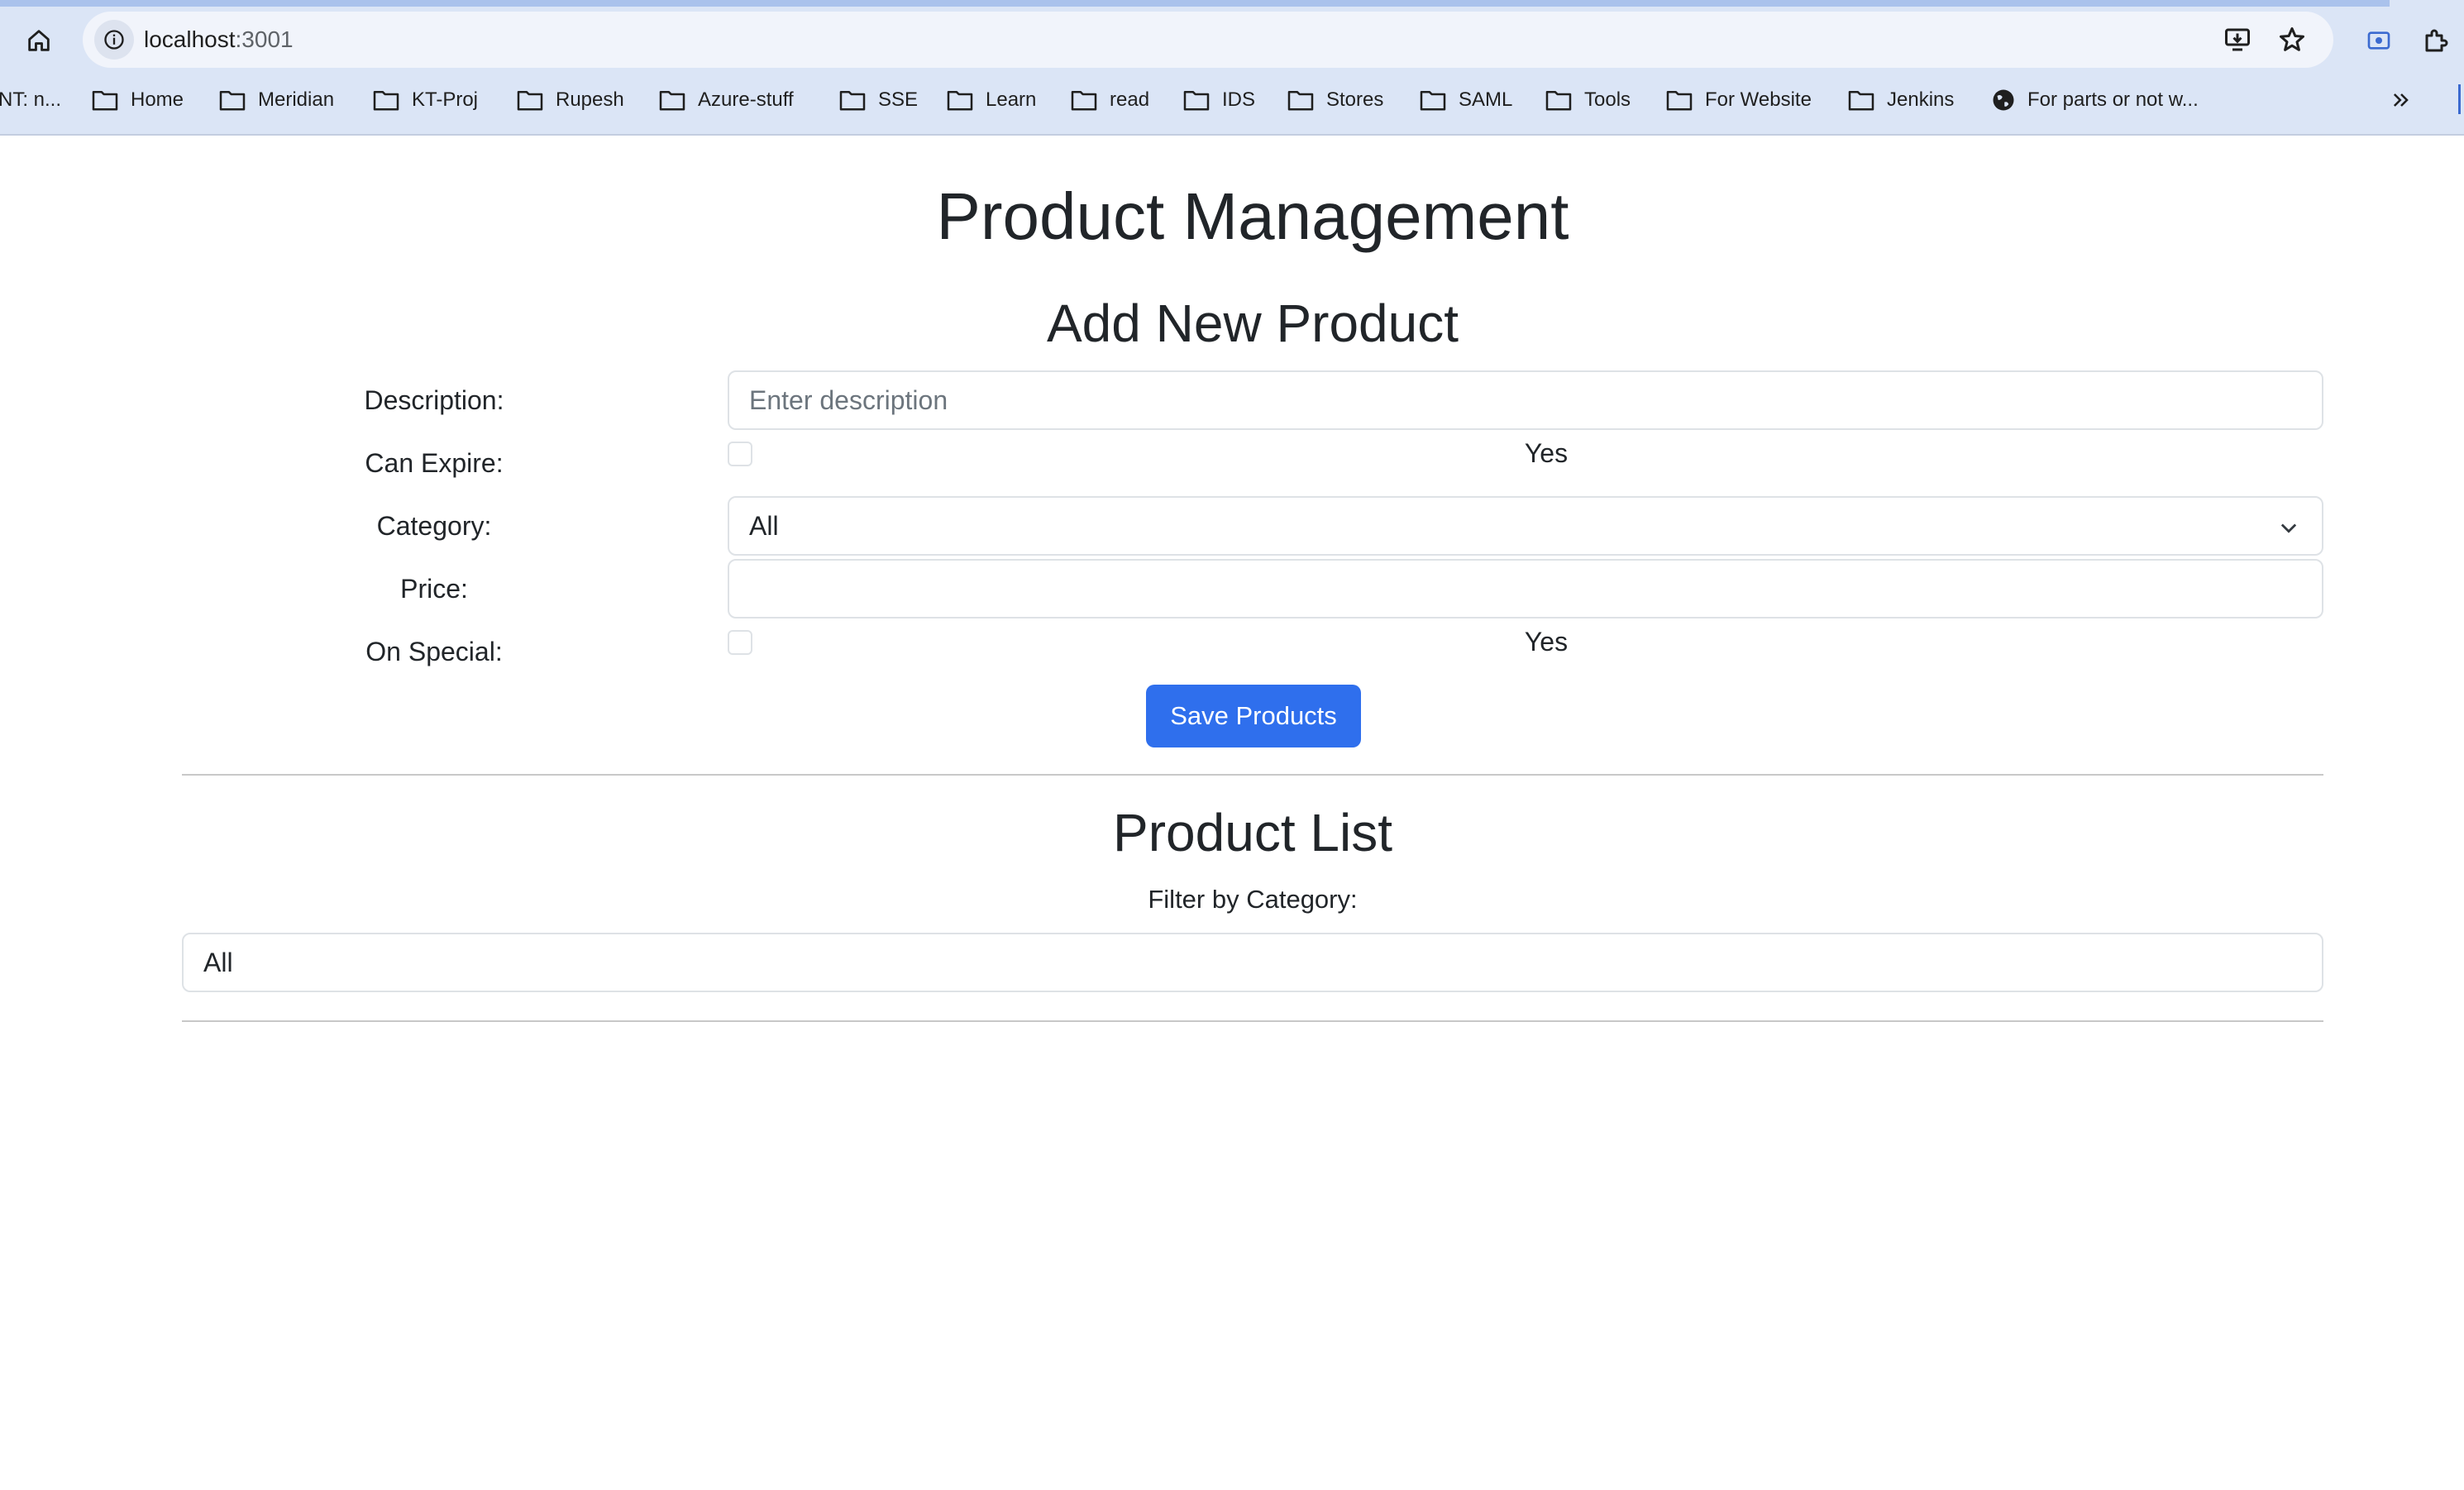 Image resolution: width=2464 pixels, height=1490 pixels. What do you see at coordinates (2459, 99) in the screenshot?
I see `side-panel-indicator` at bounding box center [2459, 99].